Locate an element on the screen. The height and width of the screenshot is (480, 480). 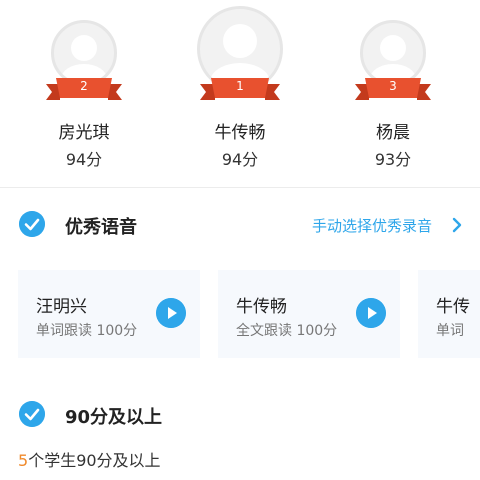
above-90-summary: 5个学生90分及以上 is located at coordinates (89, 459).